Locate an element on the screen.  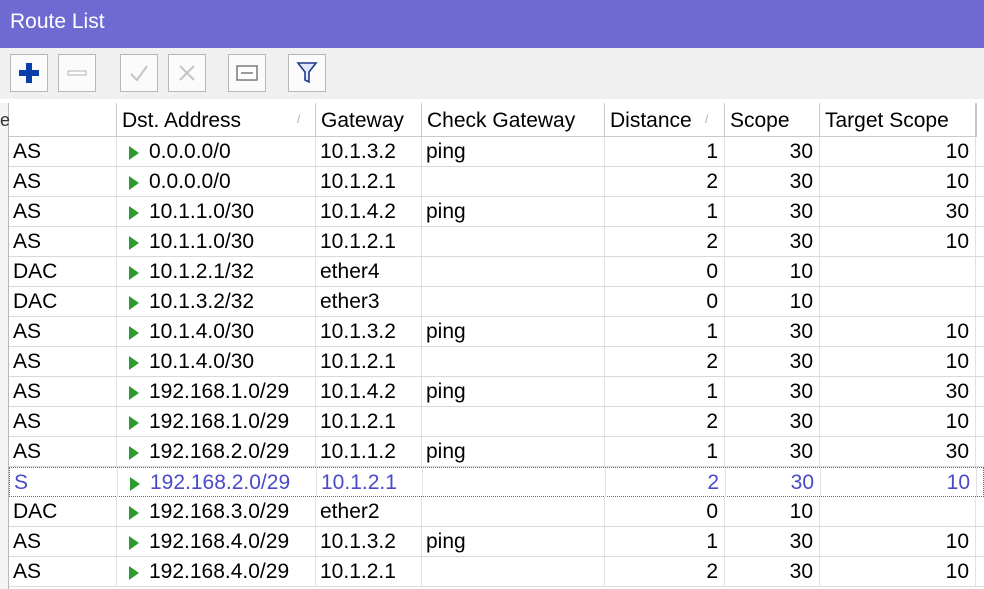
column-header-scope: Scope is located at coordinates (772, 120).